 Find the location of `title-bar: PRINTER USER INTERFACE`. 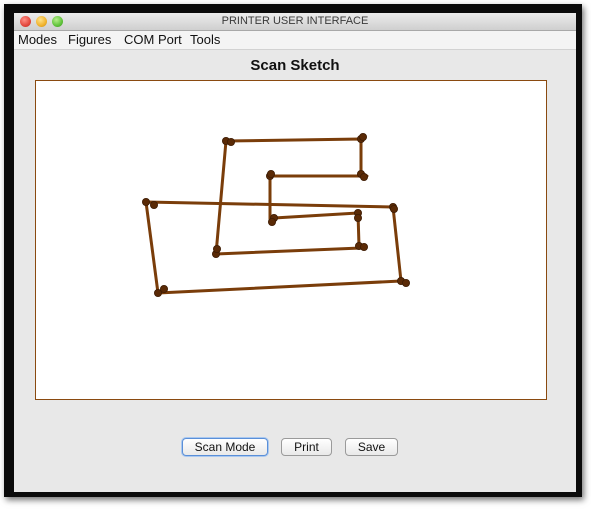

title-bar: PRINTER USER INTERFACE is located at coordinates (295, 22).